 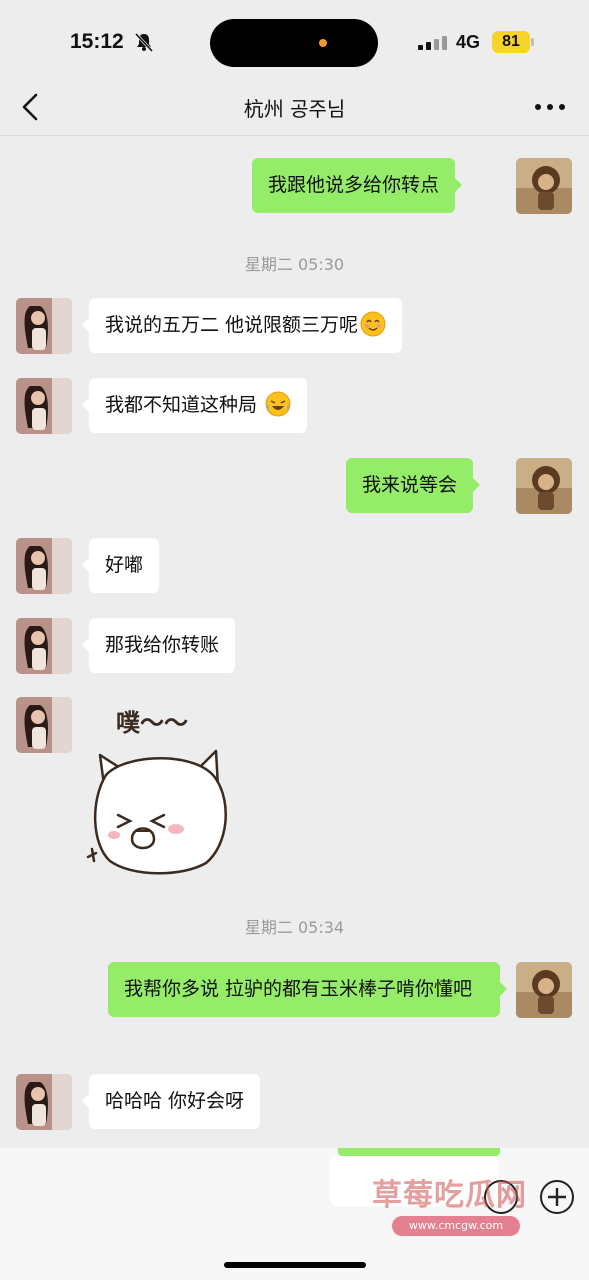 I want to click on input-bar, so click(x=294, y=1214).